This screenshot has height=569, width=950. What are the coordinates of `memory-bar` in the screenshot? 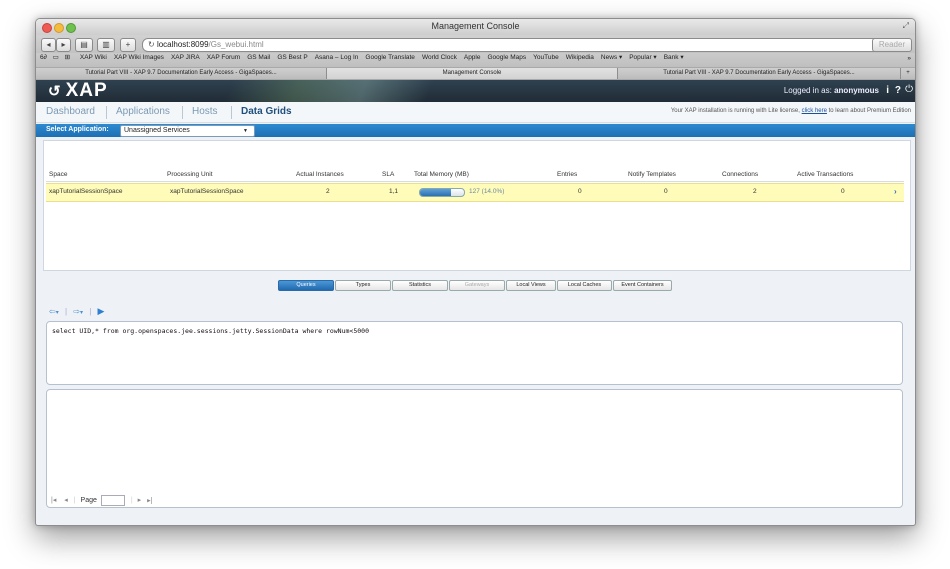 It's located at (442, 192).